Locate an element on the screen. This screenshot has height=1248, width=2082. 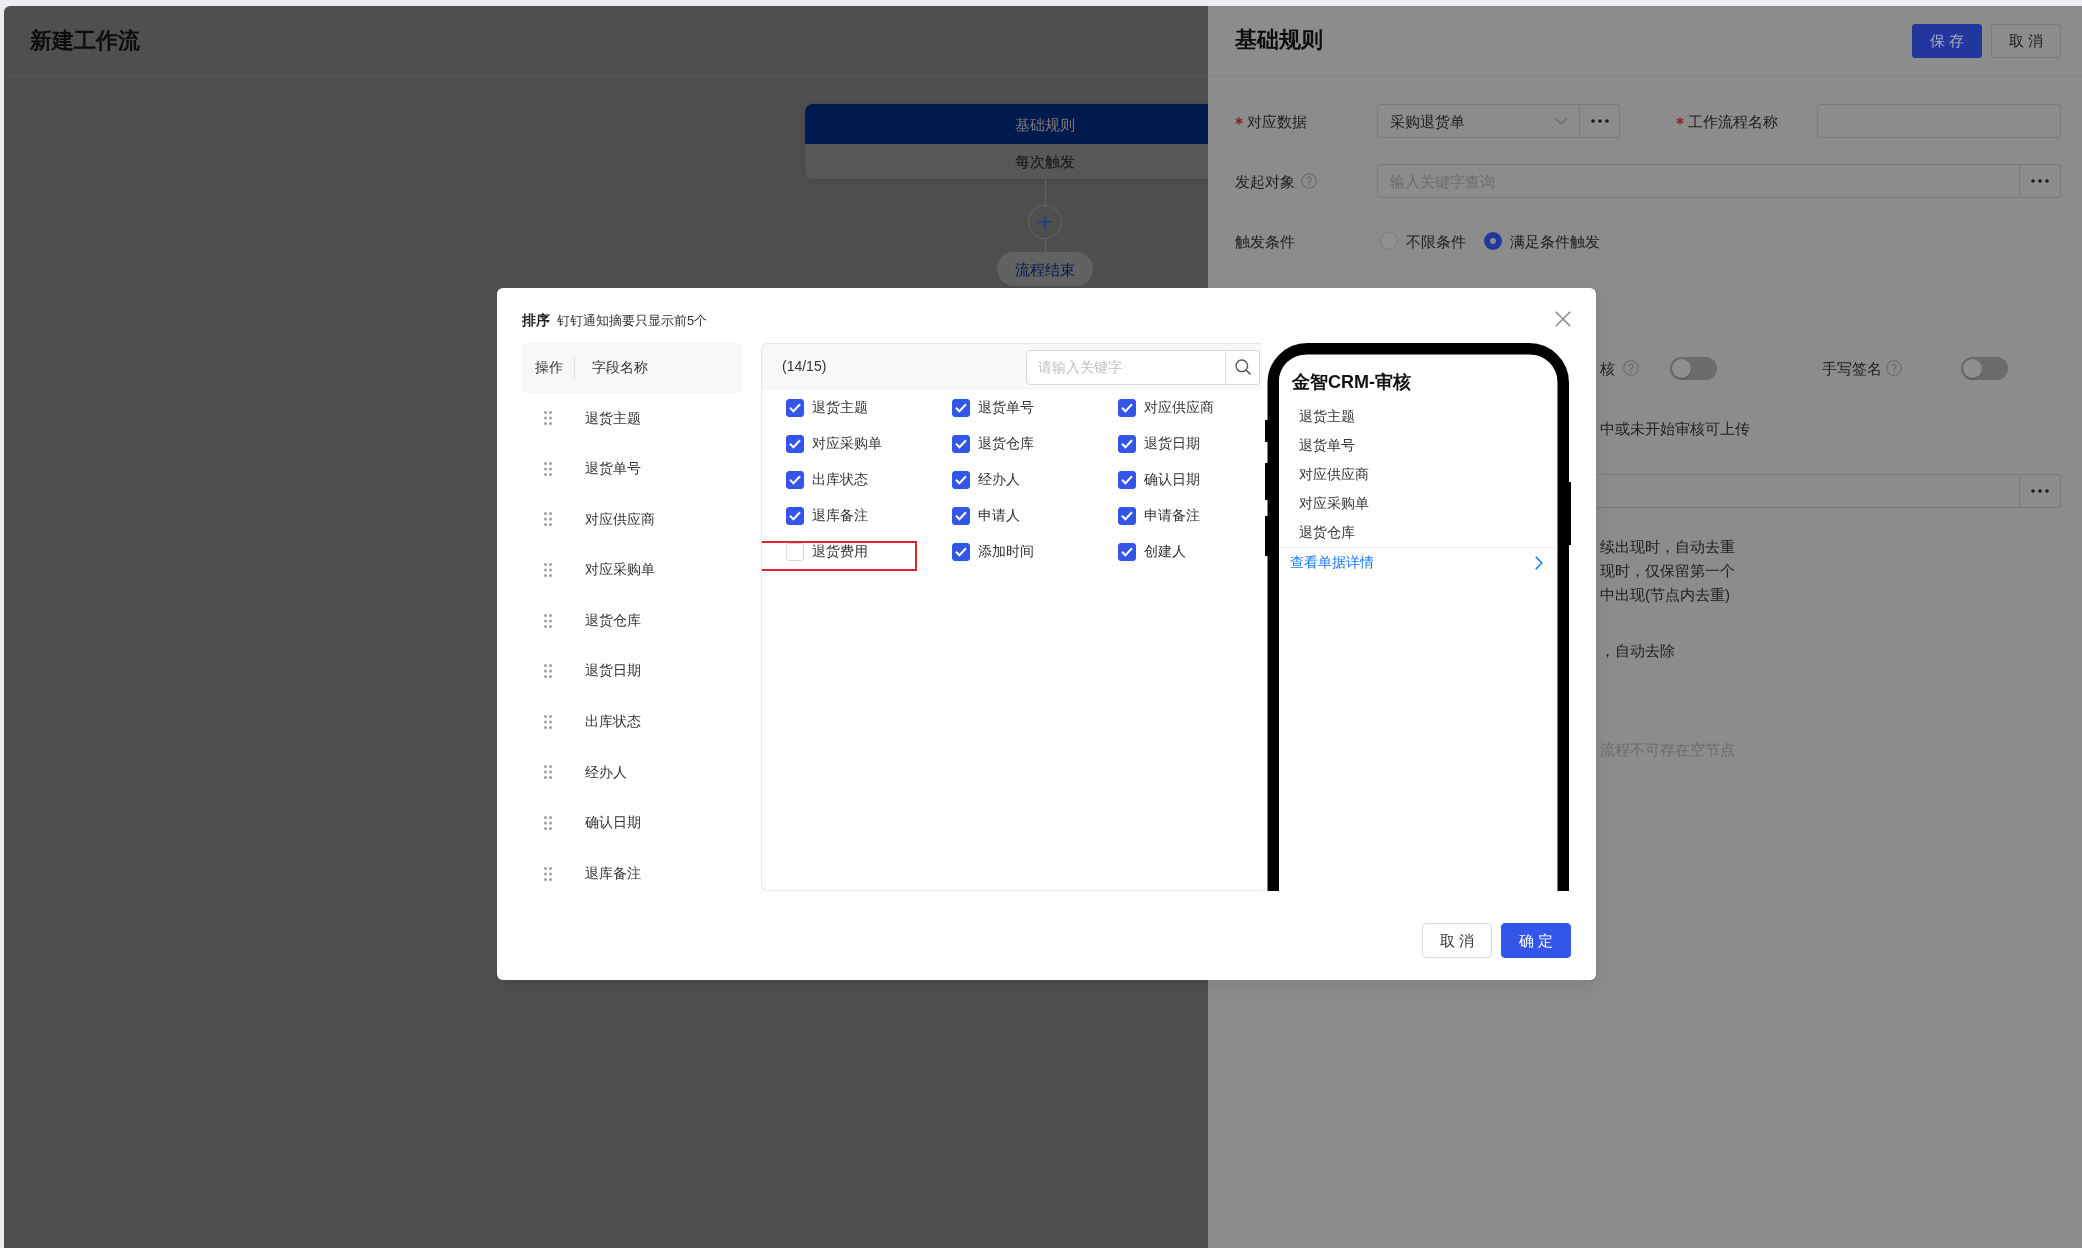
hint-text: ，自动去除 is located at coordinates (1637, 651).